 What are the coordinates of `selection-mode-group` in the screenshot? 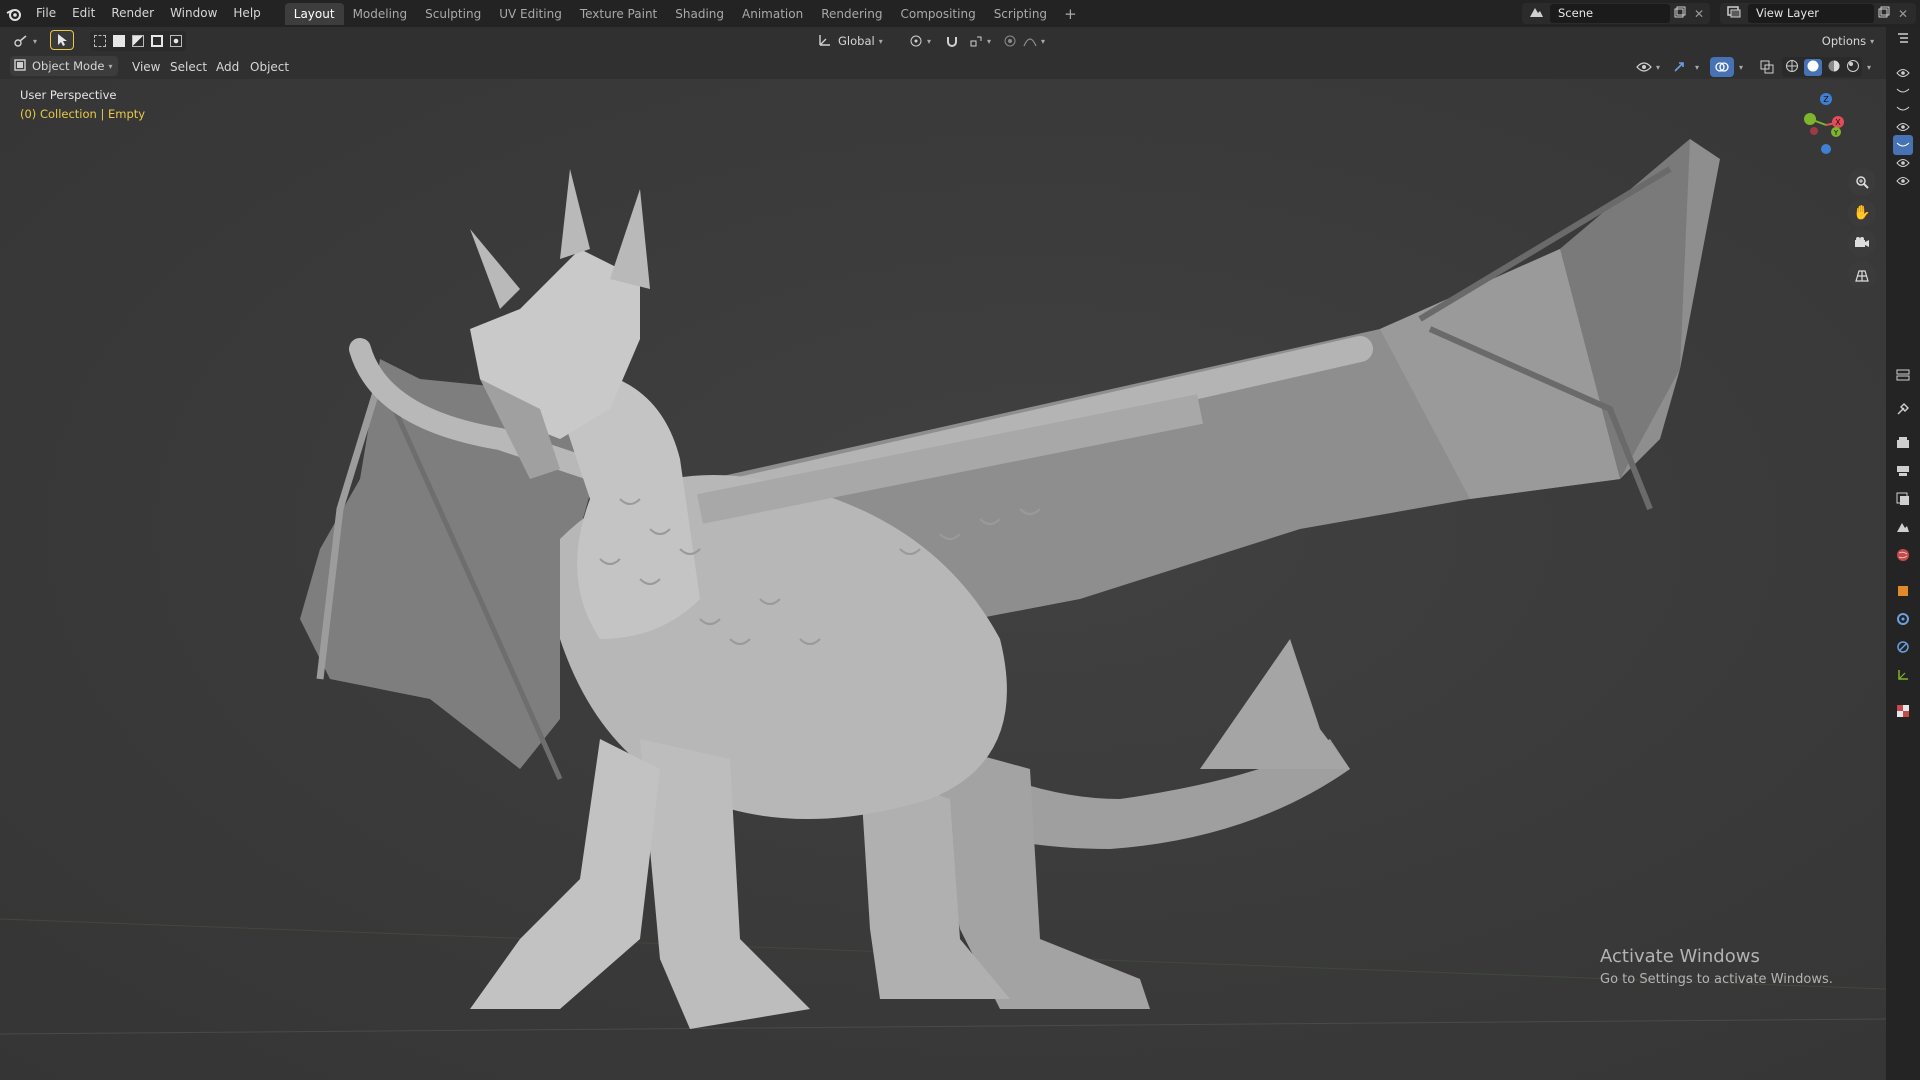 It's located at (138, 41).